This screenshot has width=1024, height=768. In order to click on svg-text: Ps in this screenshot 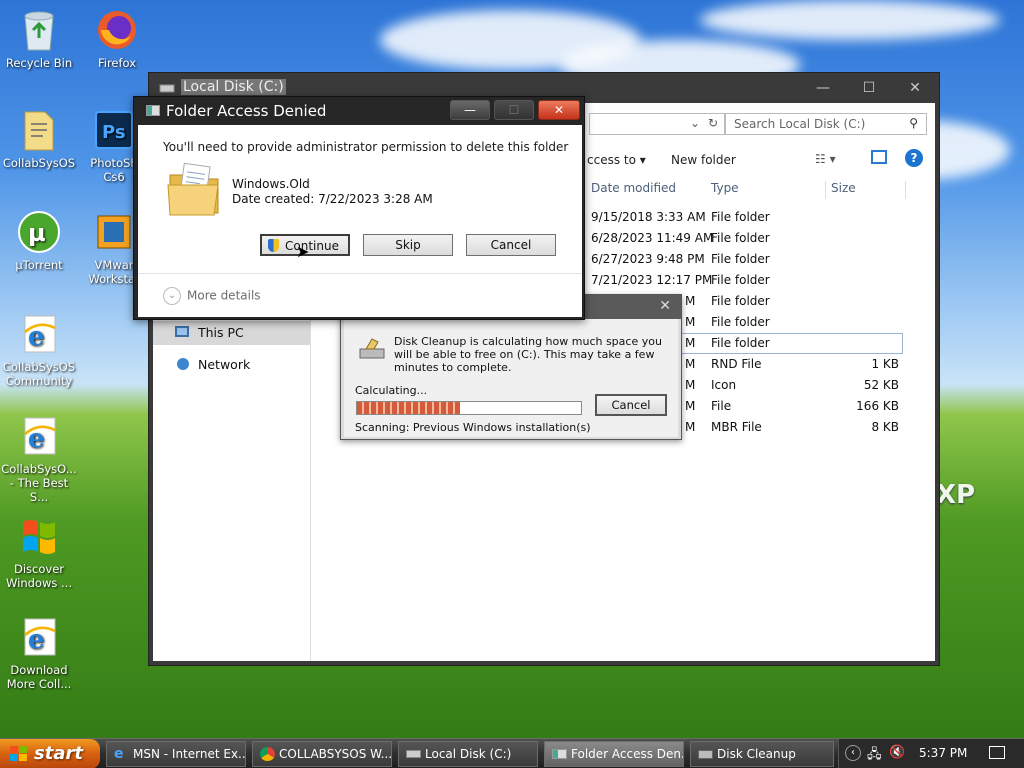, I will do `click(114, 132)`.